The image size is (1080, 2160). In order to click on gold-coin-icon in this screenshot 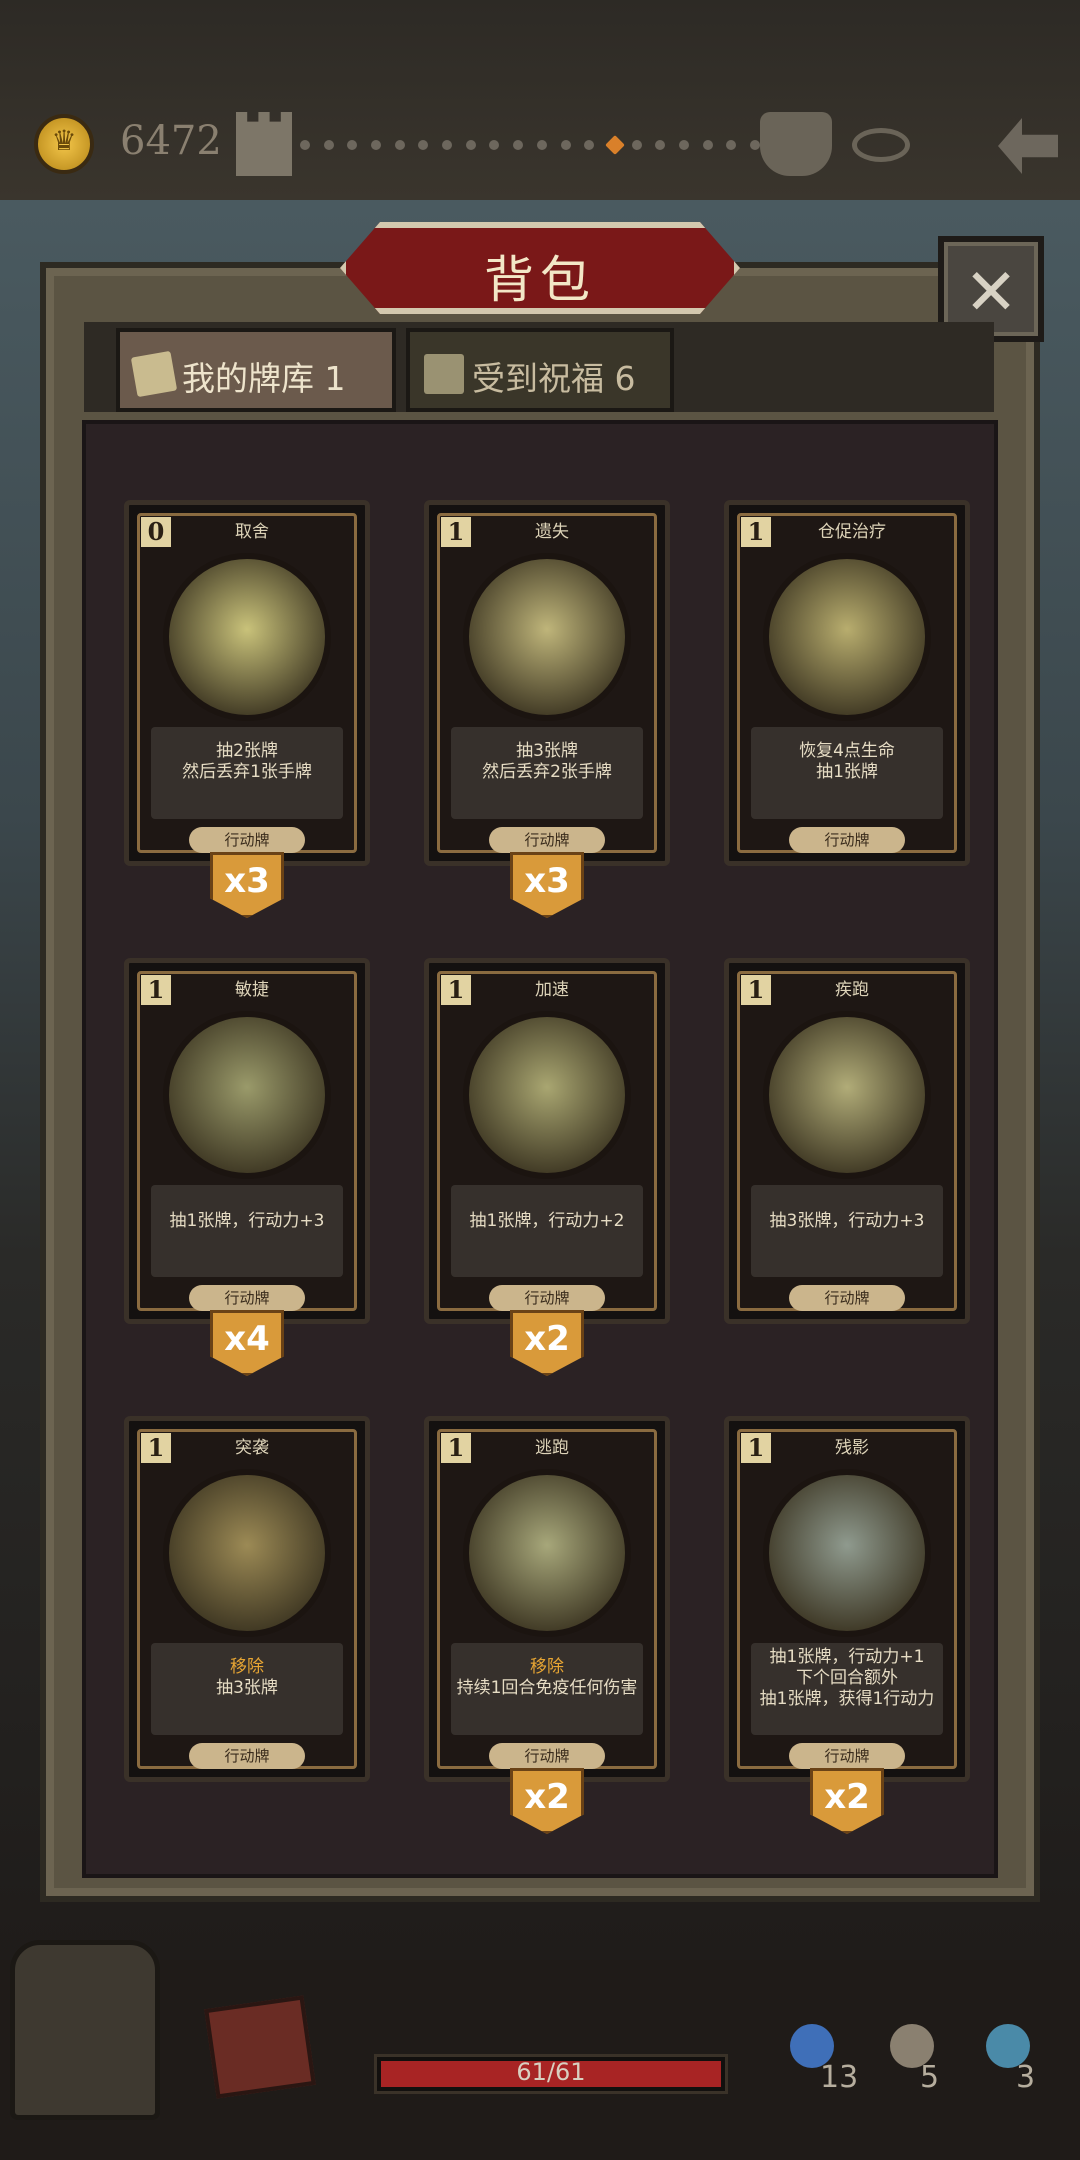, I will do `click(64, 144)`.